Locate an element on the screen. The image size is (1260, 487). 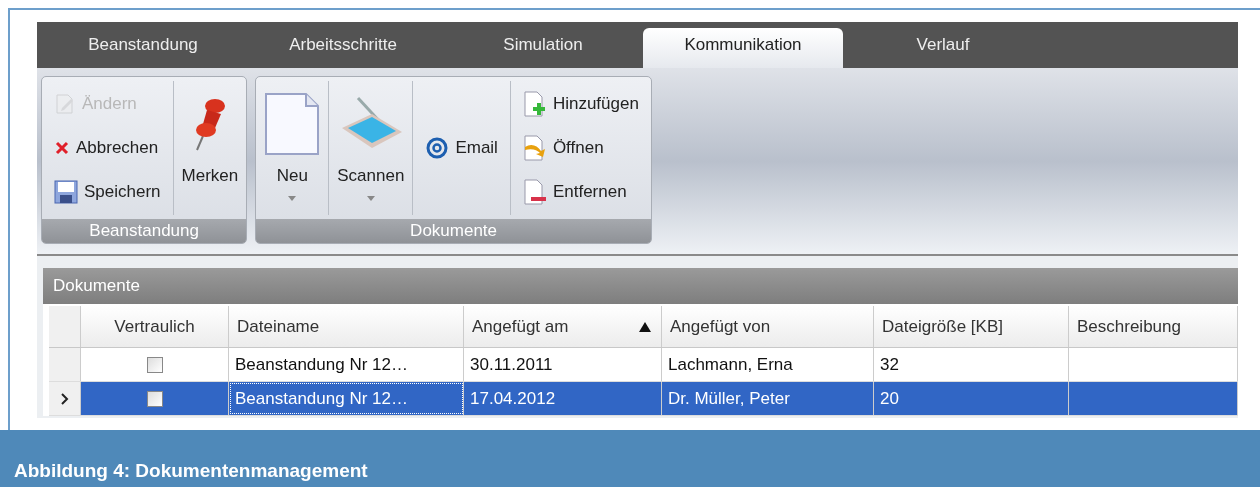
table-cell: 32 is located at coordinates (971, 364).